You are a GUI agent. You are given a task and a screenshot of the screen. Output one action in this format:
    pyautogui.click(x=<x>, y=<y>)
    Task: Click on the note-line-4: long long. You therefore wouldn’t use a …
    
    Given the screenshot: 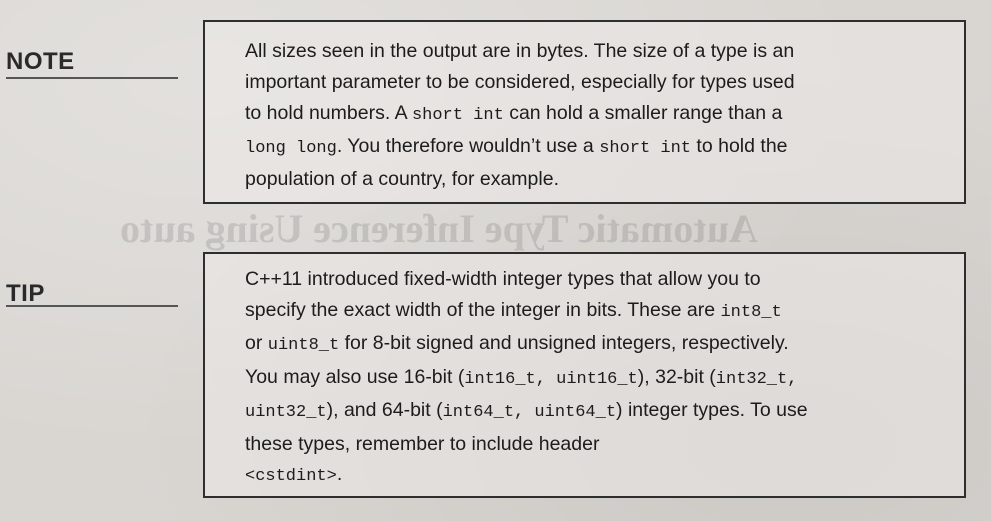 What is the action you would take?
    pyautogui.click(x=516, y=146)
    